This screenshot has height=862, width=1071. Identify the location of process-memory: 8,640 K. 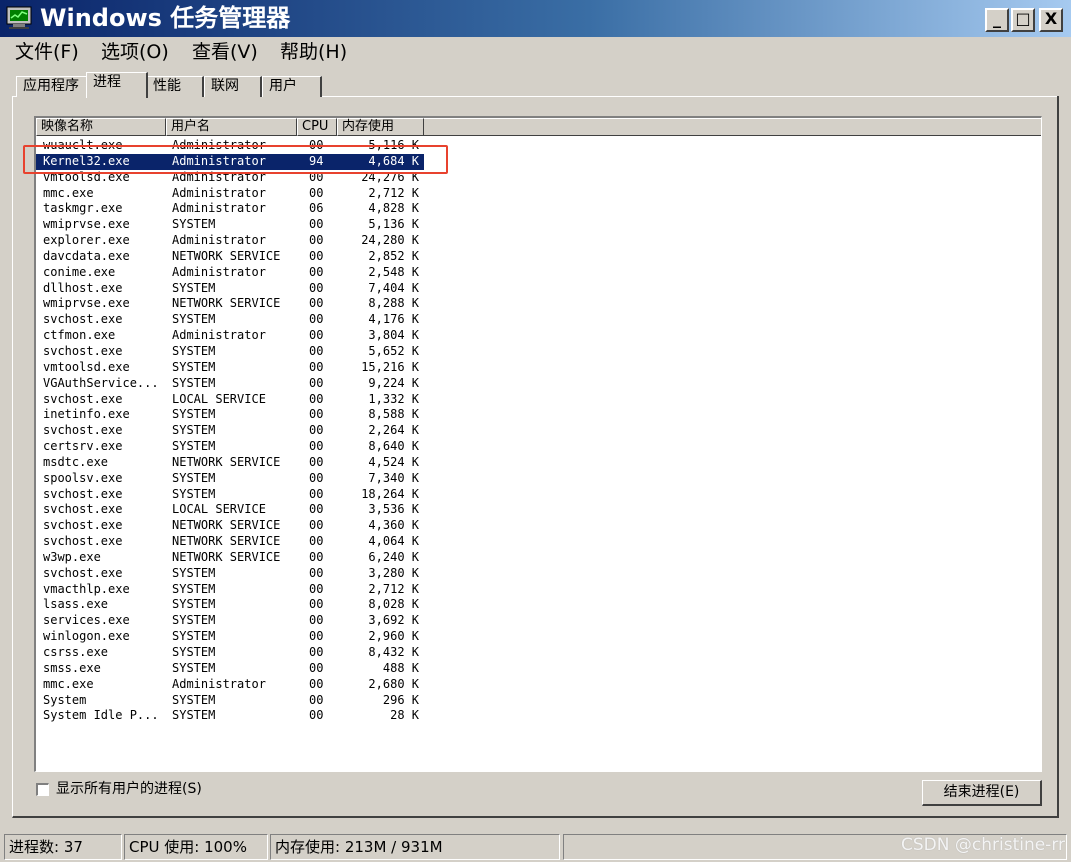
(393, 446).